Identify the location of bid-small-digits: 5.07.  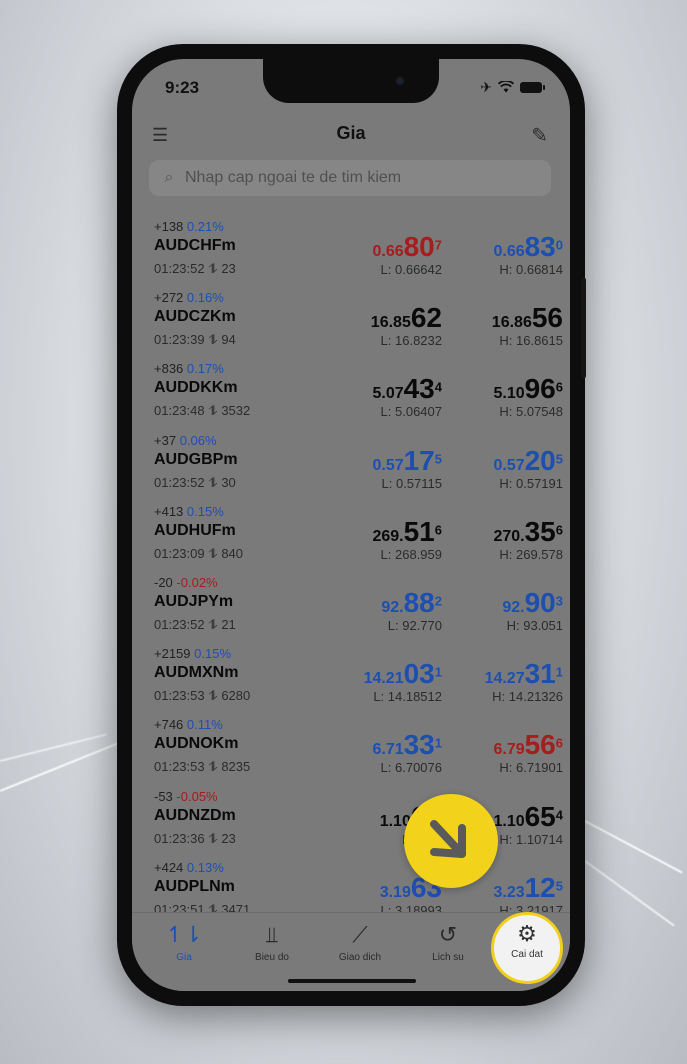
(388, 394).